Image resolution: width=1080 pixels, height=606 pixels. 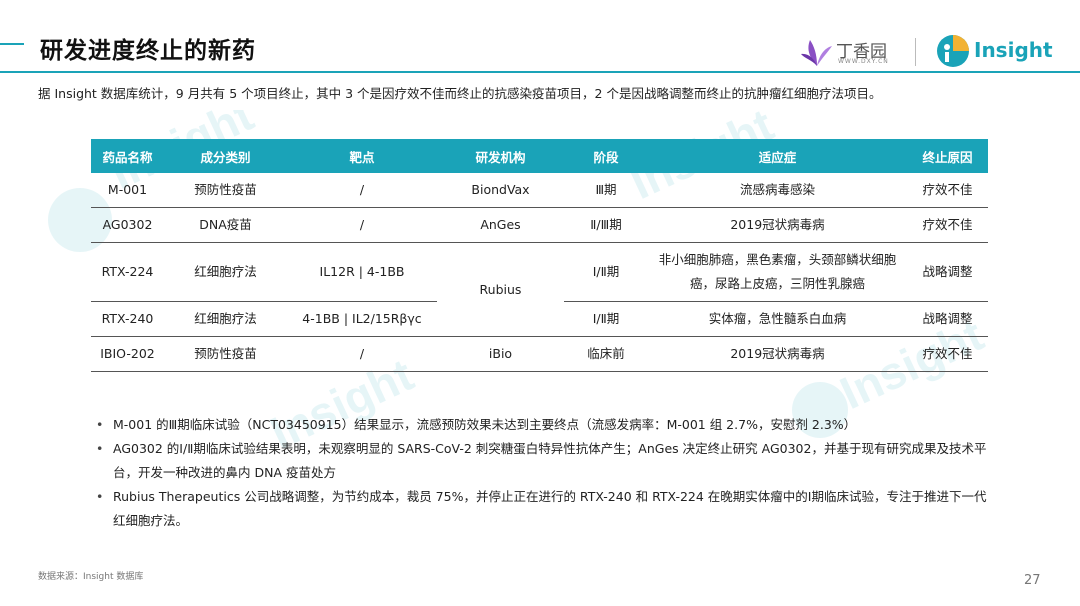 I want to click on data-source: 数据来源：Insight 数据库, so click(x=91, y=577).